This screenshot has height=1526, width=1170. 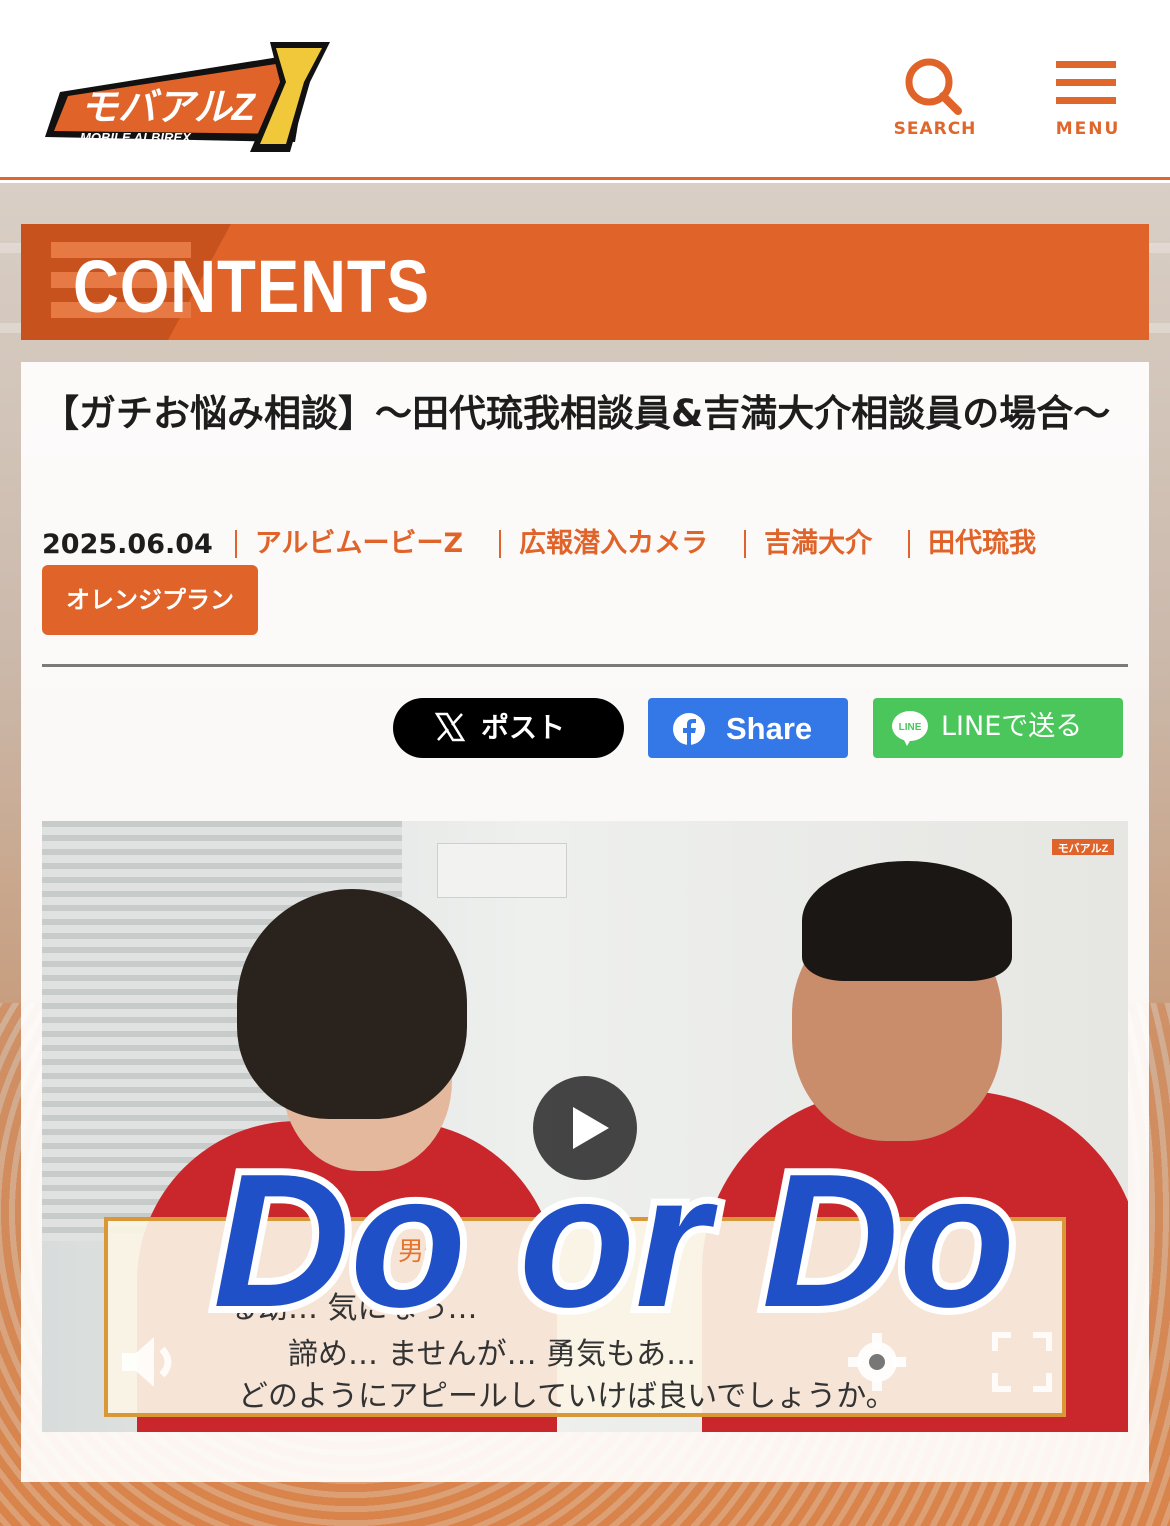 I want to click on article-title: 【ガチお悩み相談】〜田代琉我相談員&吉満大介相談員の場合〜, so click(x=576, y=413).